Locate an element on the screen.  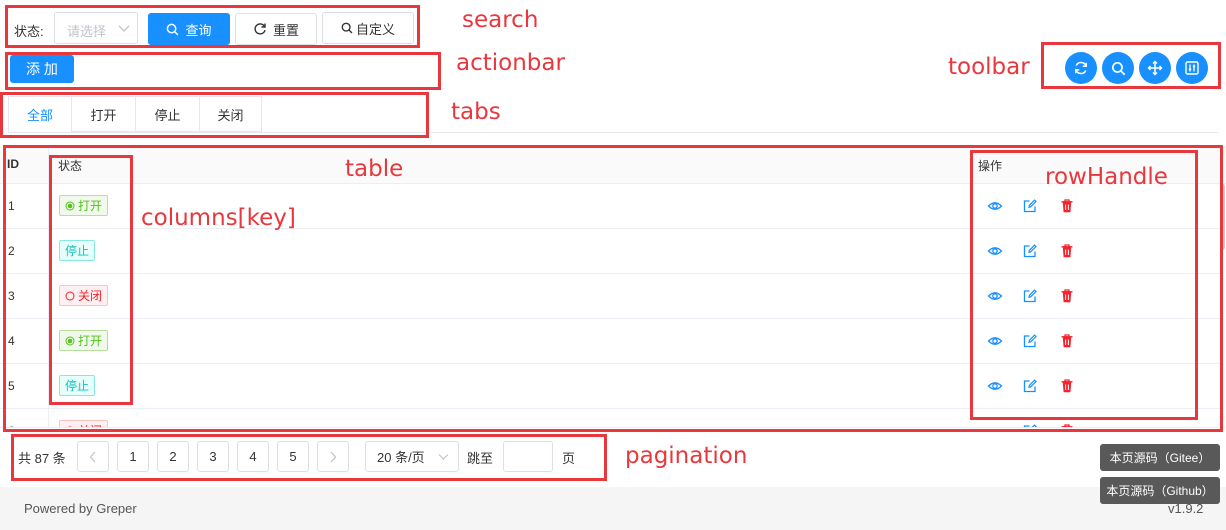
powered-by-text: Powered by Greper is located at coordinates (80, 508).